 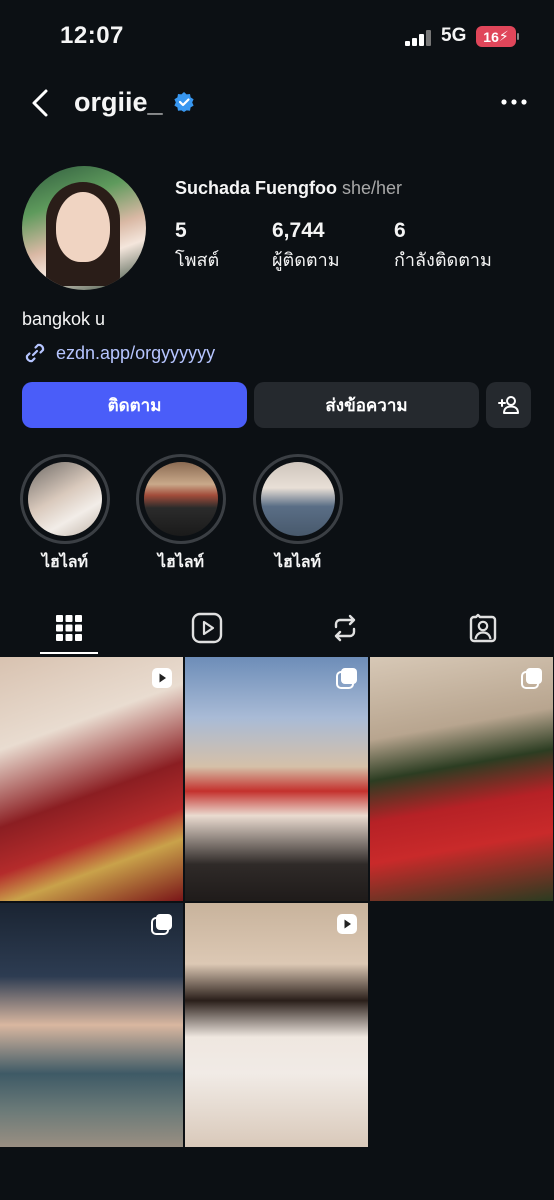 I want to click on tab-posts-grid, so click(x=69, y=628).